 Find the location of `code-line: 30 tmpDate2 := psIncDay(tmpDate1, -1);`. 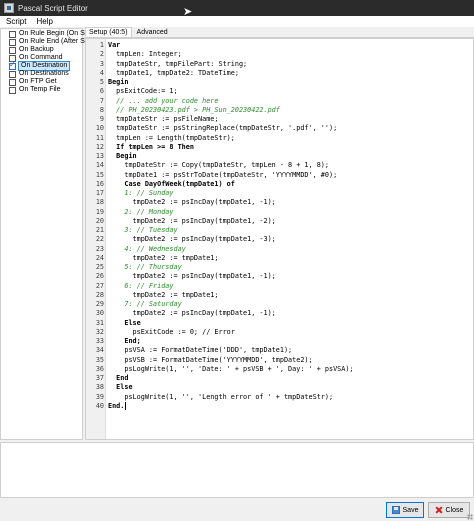

code-line: 30 tmpDate2 := psIncDay(tmpDate1, -1); is located at coordinates (284, 313).